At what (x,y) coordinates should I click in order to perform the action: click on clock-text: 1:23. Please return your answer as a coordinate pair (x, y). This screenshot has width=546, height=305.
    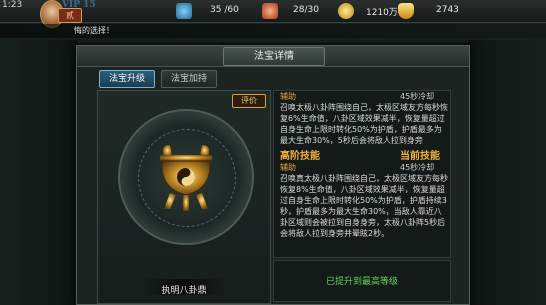
    Looking at the image, I should click on (12, 5).